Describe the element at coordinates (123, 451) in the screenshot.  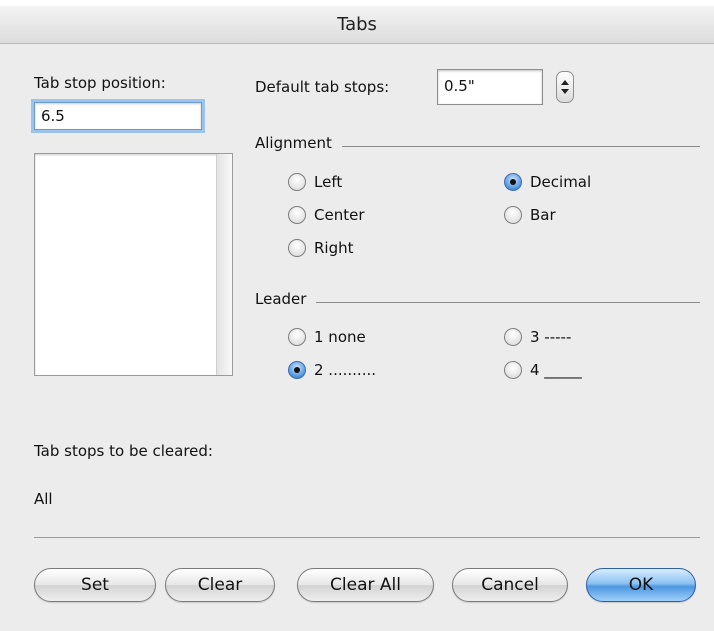
I see `tab-stops-cleared-label: Tab stops to be cleared:` at that location.